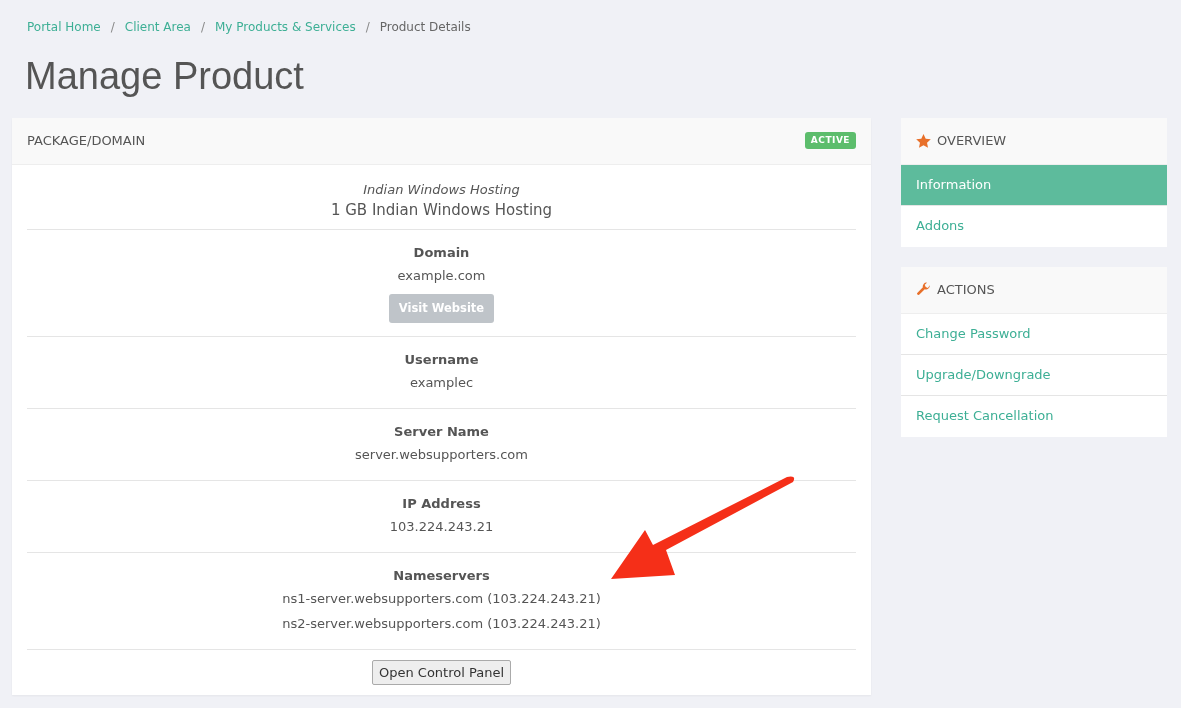  I want to click on sidebar-item: Change Password, so click(1034, 334).